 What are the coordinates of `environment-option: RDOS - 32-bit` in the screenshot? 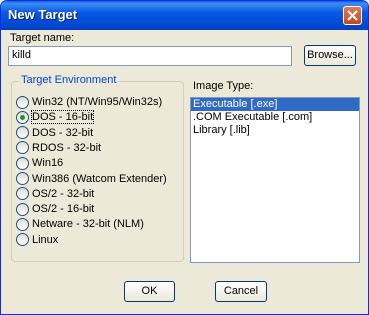 It's located at (58, 148).